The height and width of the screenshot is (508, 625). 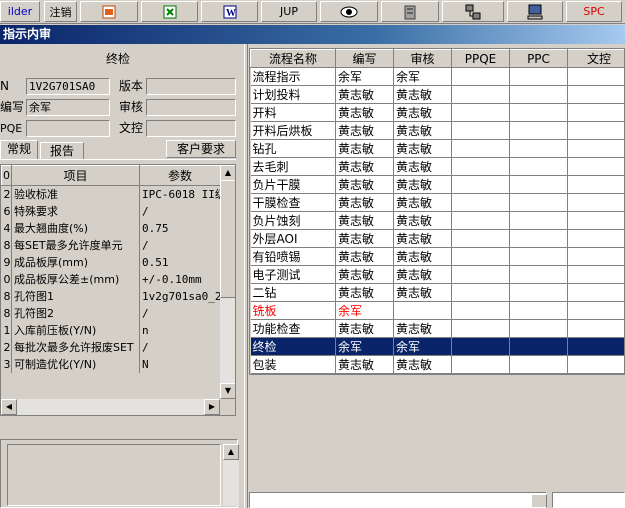 I want to click on param-cell-item: 成品板厚(mm), so click(x=75, y=262).